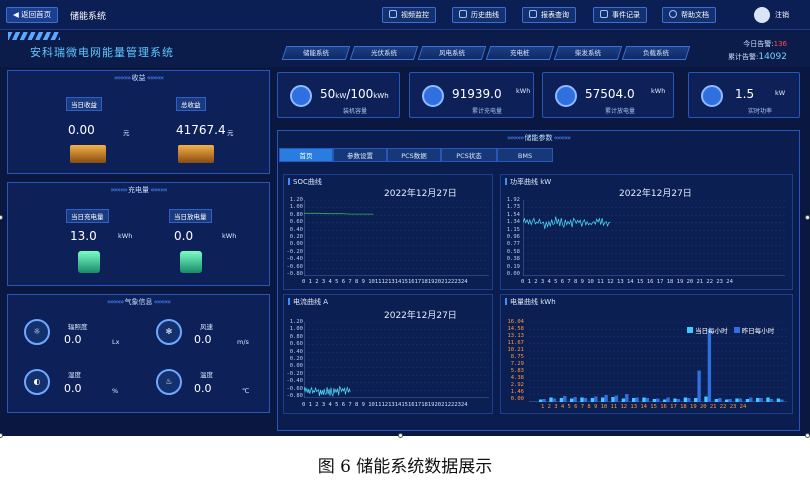 This screenshot has height=491, width=810. What do you see at coordinates (17, 14) in the screenshot?
I see `back-arrow-icon: ◀` at bounding box center [17, 14].